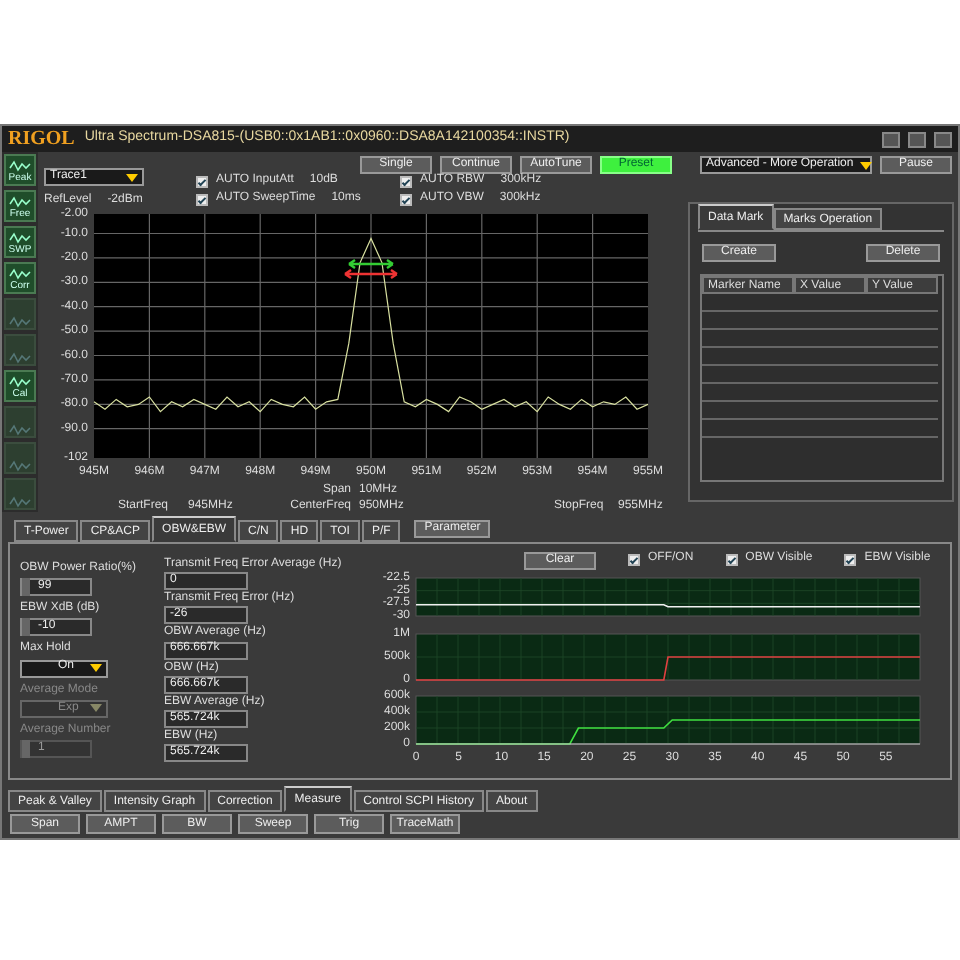  Describe the element at coordinates (943, 139) in the screenshot. I see `close-button` at that location.